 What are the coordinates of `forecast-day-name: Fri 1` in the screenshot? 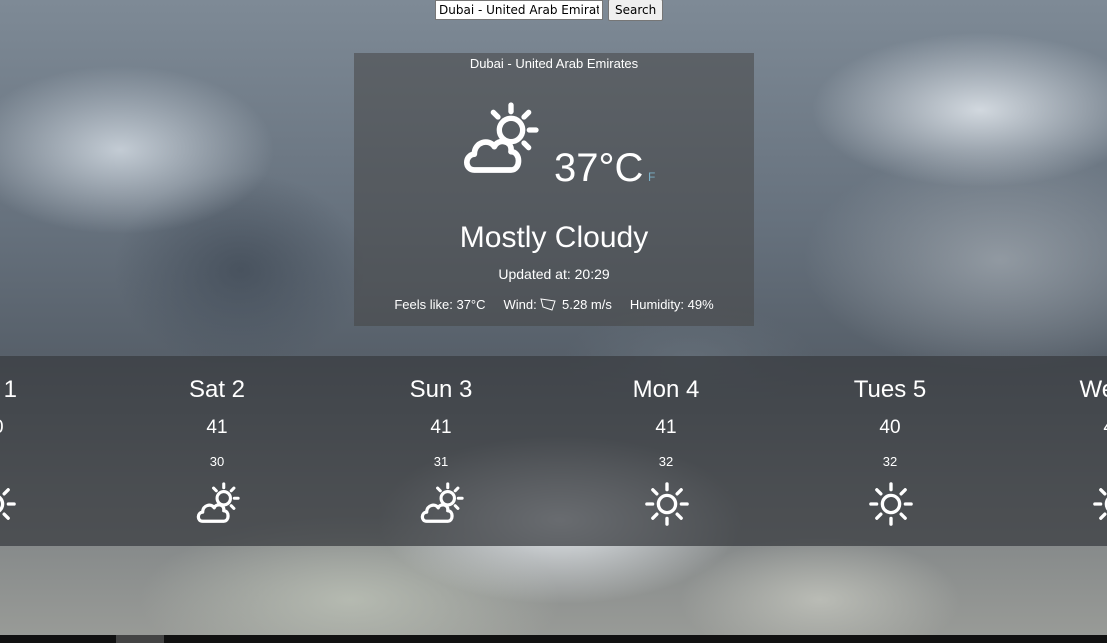 It's located at (8, 389).